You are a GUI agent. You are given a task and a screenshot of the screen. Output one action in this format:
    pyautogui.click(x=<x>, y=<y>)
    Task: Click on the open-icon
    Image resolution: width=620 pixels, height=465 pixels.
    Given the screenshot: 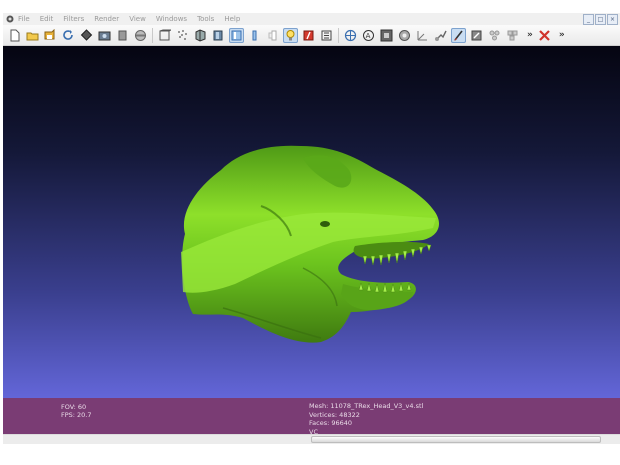 What is the action you would take?
    pyautogui.click(x=32, y=35)
    